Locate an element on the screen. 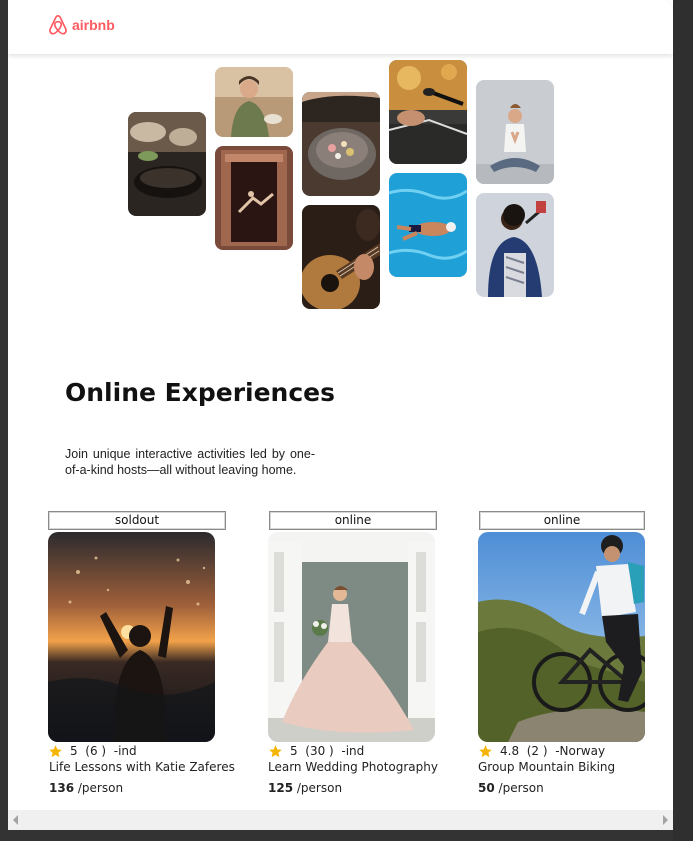 The image size is (693, 841). status-badge: soldout is located at coordinates (137, 520).